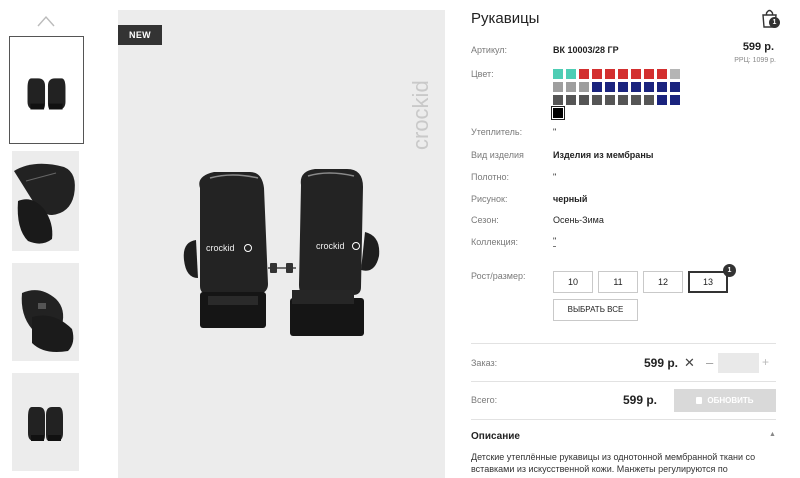 The height and width of the screenshot is (478, 800). I want to click on brand-watermark-logo: crockid, so click(420, 115).